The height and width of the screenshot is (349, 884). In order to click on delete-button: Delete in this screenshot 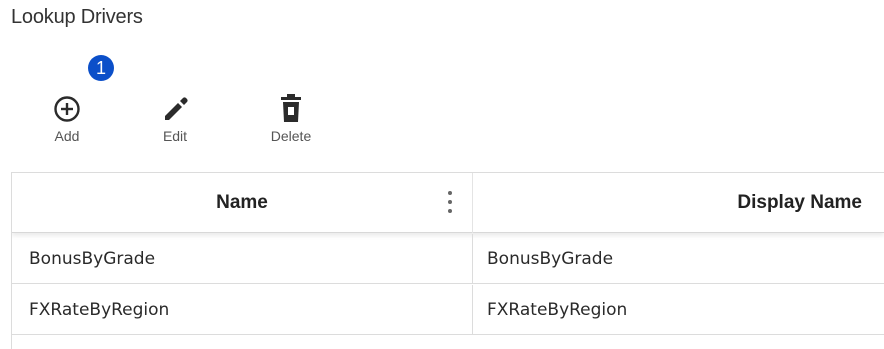, I will do `click(291, 121)`.